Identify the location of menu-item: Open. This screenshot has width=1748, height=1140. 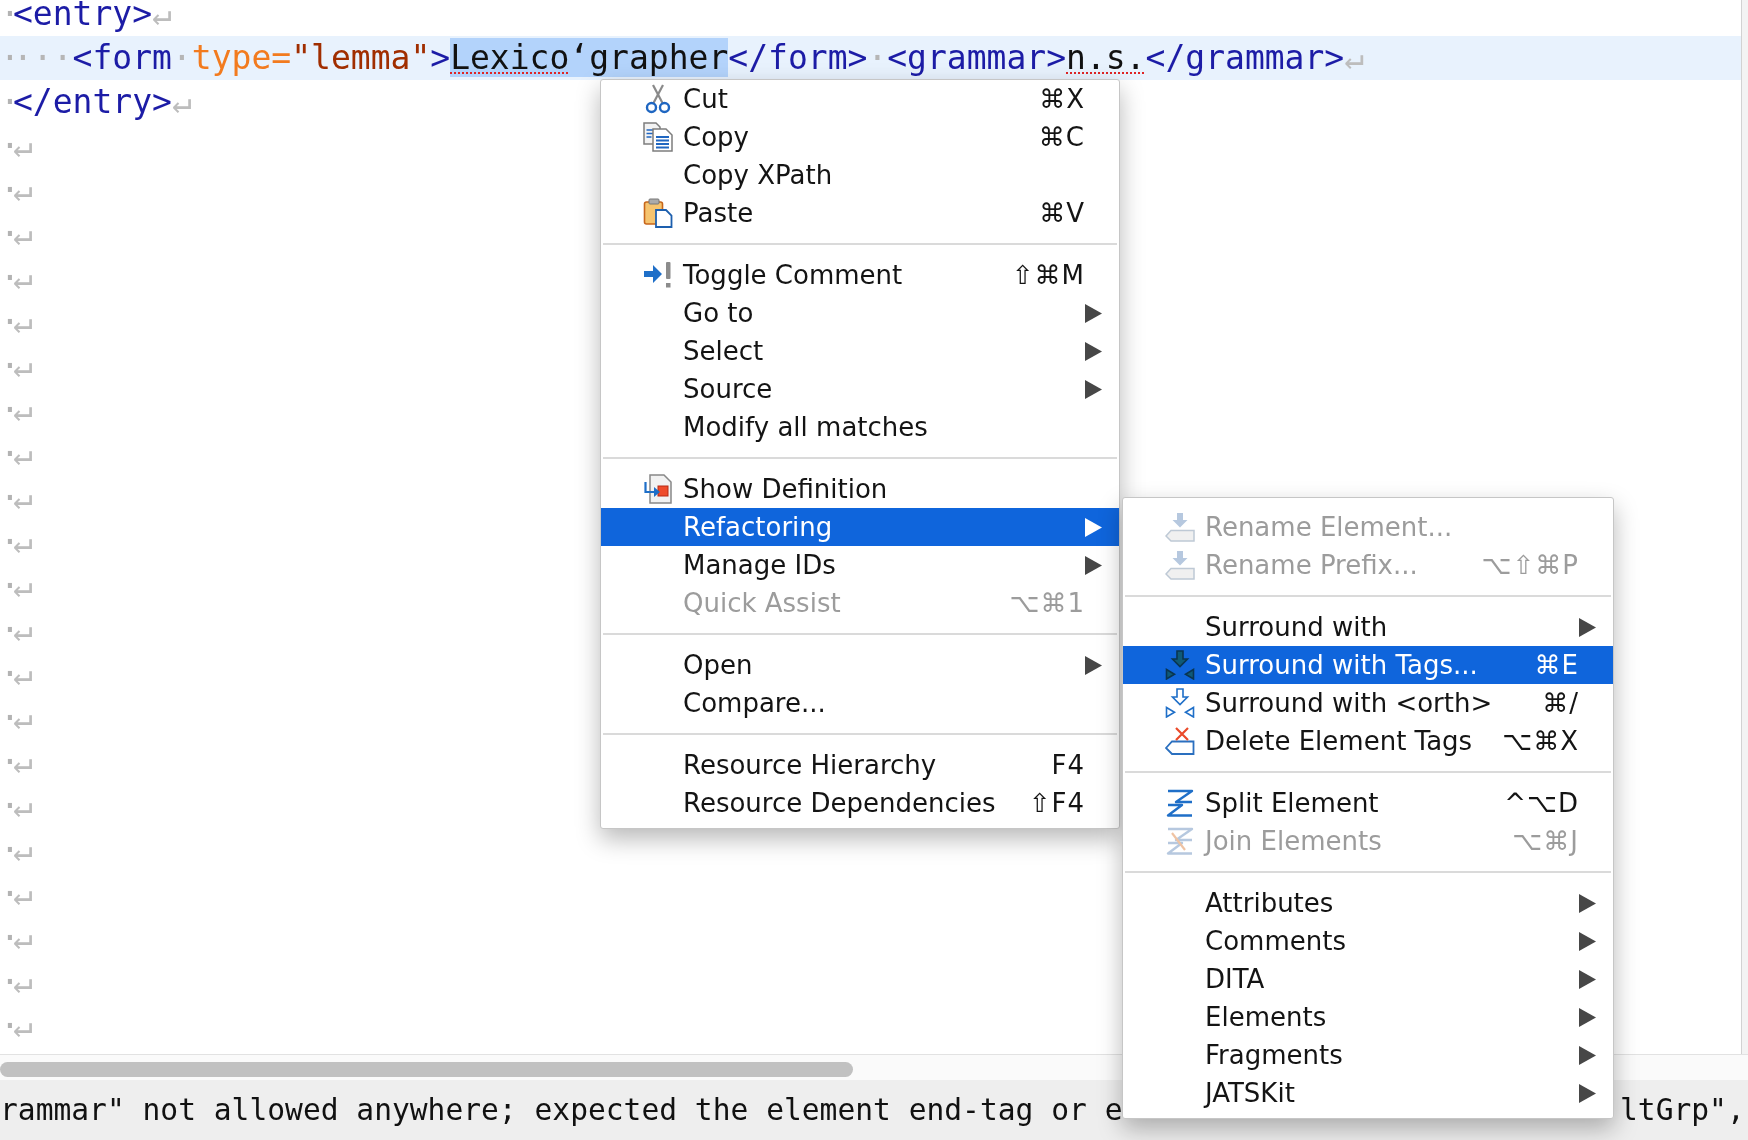
(860, 665).